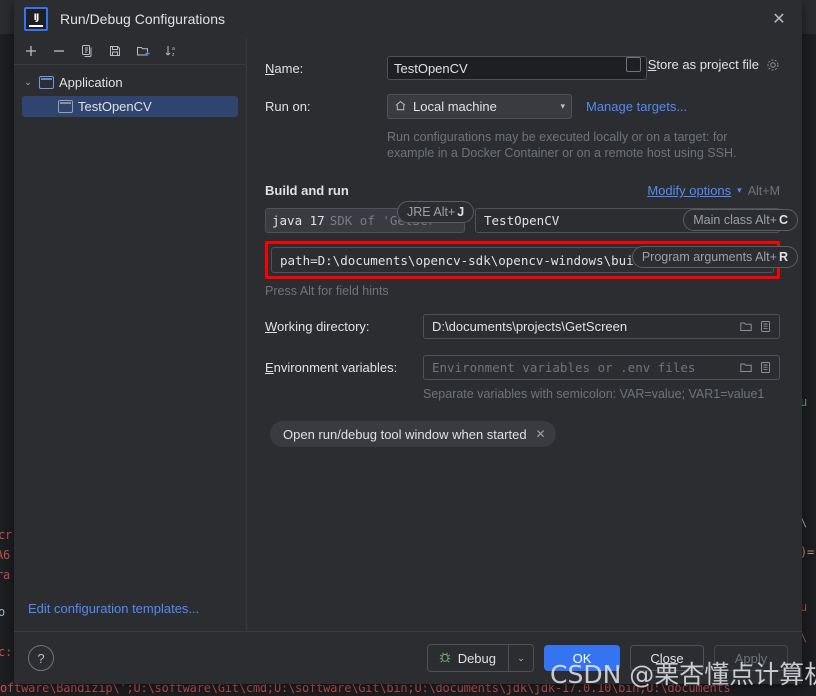 The image size is (816, 696). I want to click on background-console-text: ra, so click(5, 575).